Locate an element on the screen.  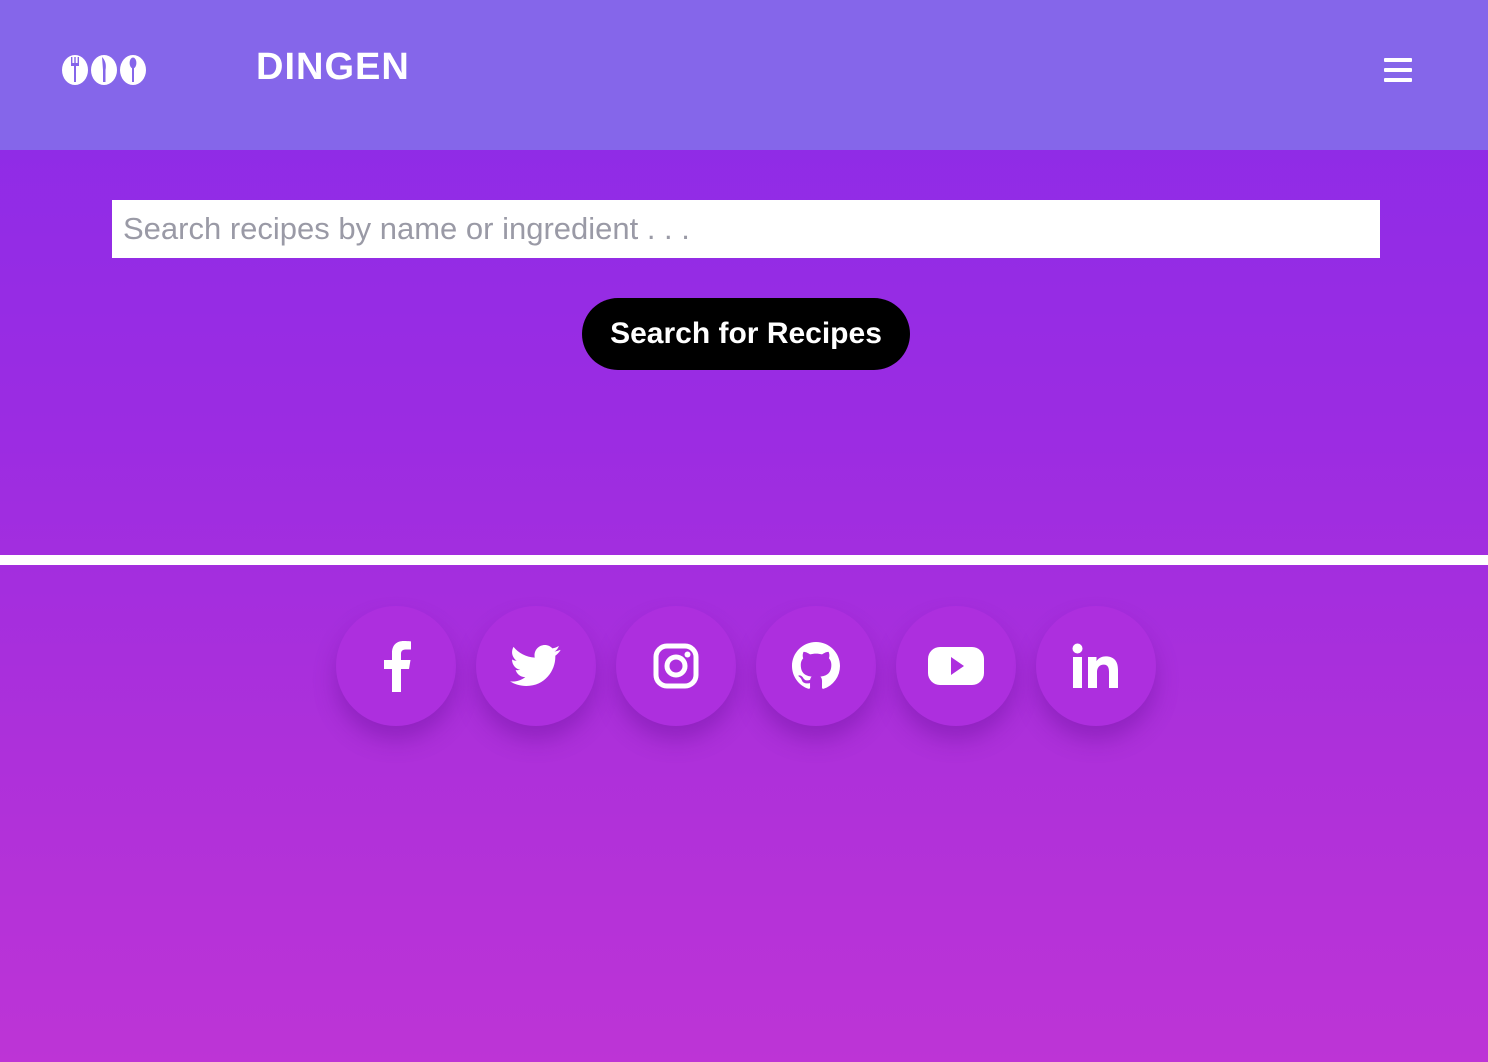
github-link is located at coordinates (816, 666).